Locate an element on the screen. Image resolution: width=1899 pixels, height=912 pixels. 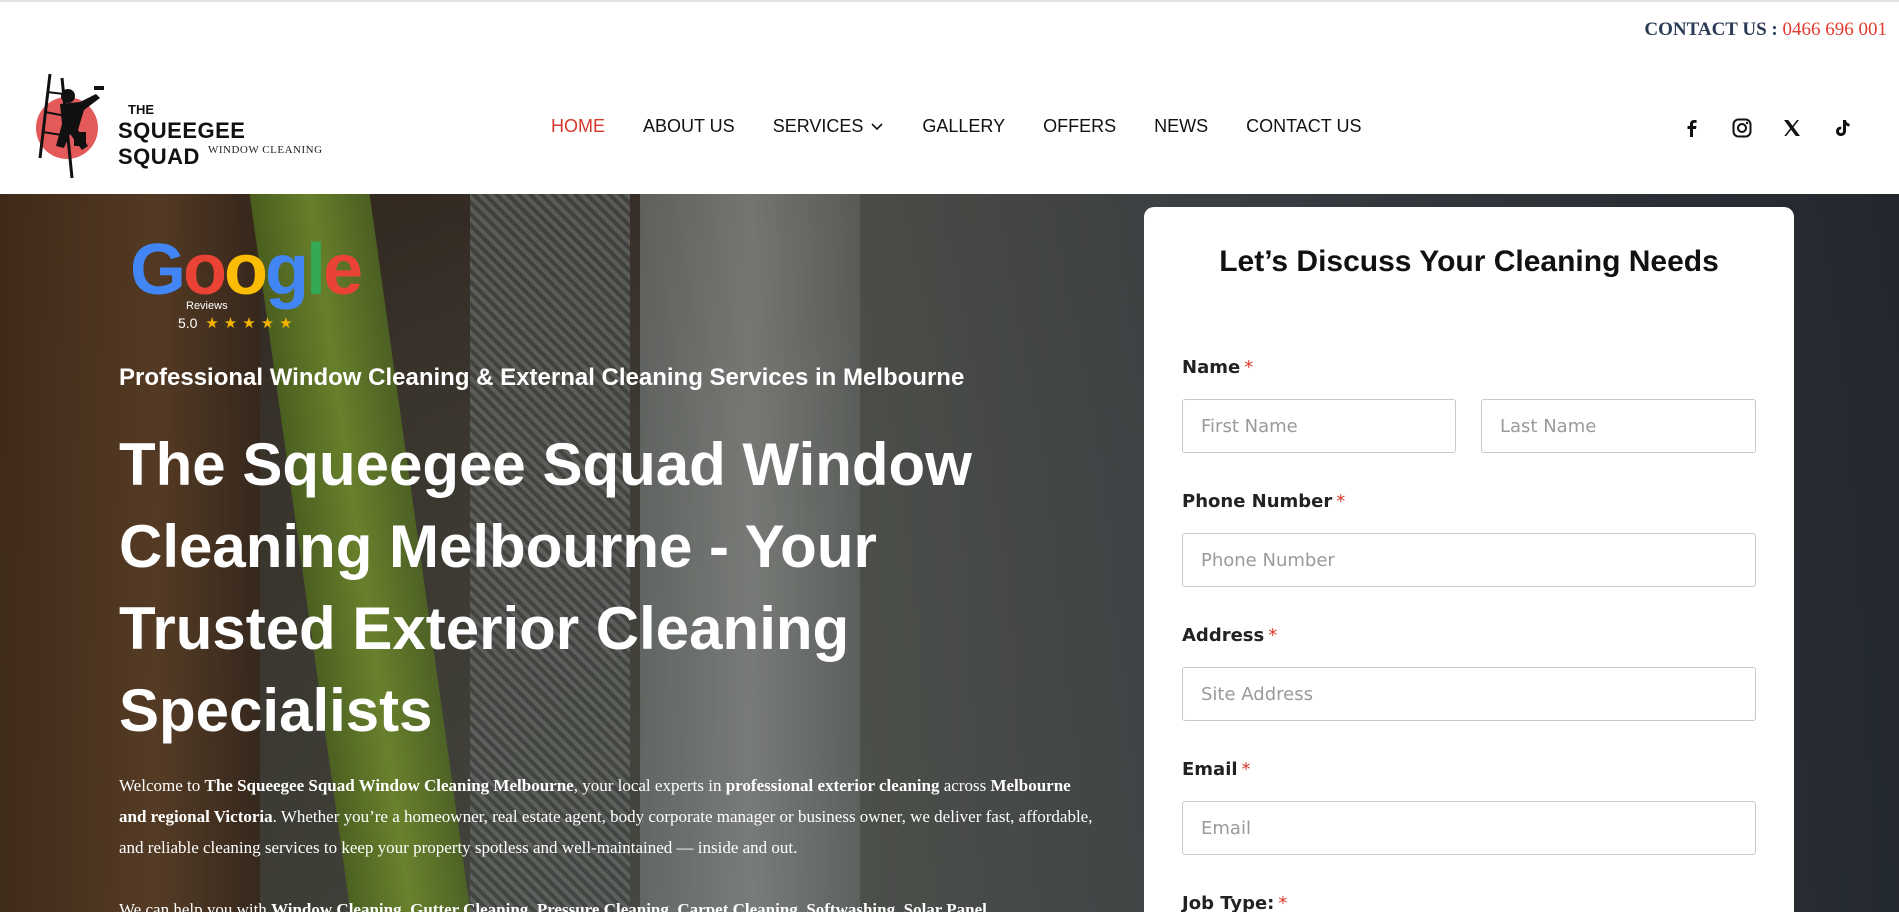
rating-value: 5.0 is located at coordinates (188, 323).